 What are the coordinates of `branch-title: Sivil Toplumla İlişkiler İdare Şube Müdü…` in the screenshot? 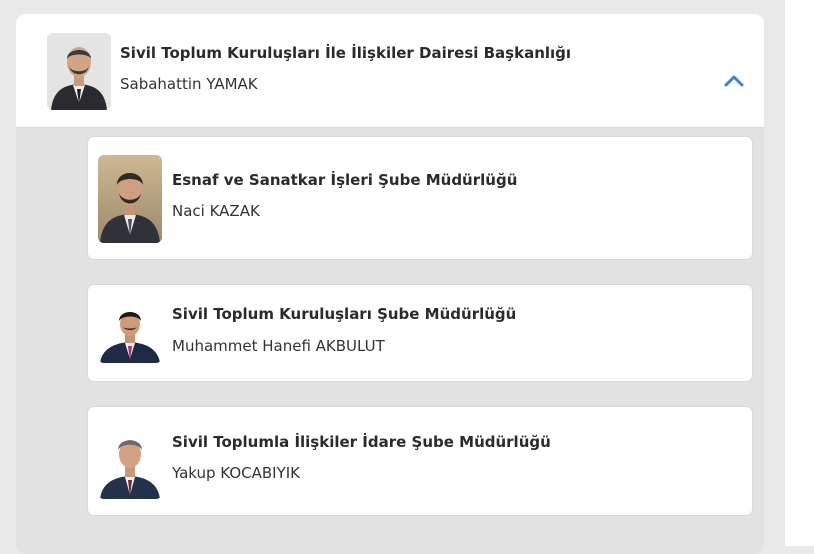 It's located at (361, 442).